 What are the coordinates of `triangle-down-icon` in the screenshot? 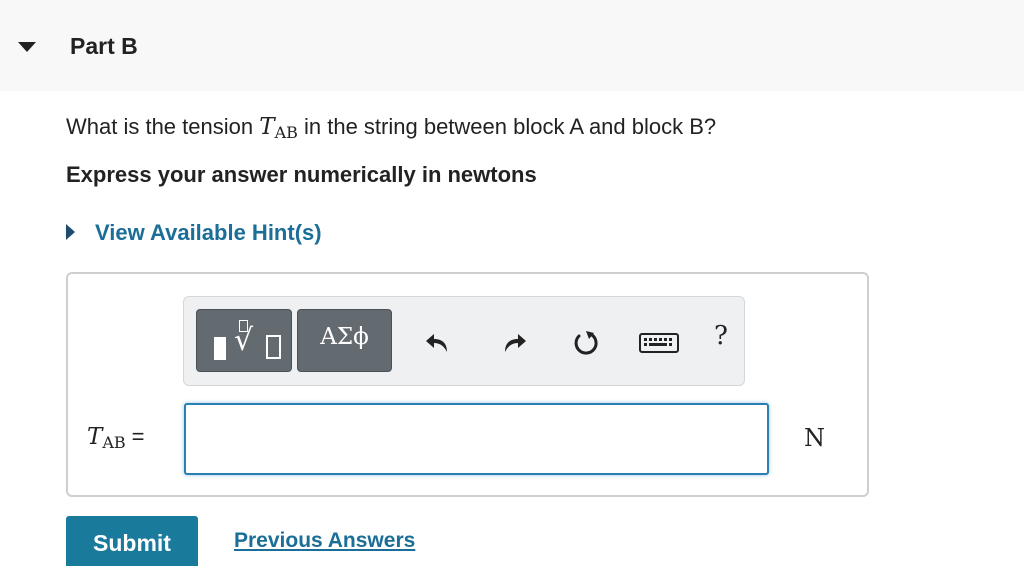 It's located at (27, 47).